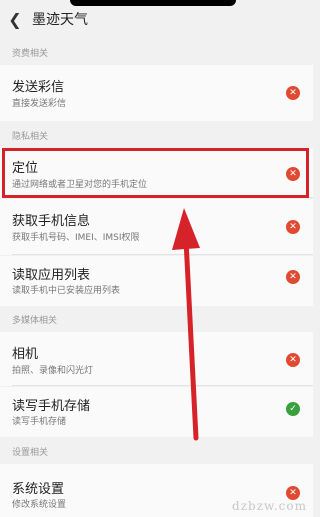 This screenshot has height=517, width=320. Describe the element at coordinates (15, 19) in the screenshot. I see `chevron-left-icon: ❮` at that location.